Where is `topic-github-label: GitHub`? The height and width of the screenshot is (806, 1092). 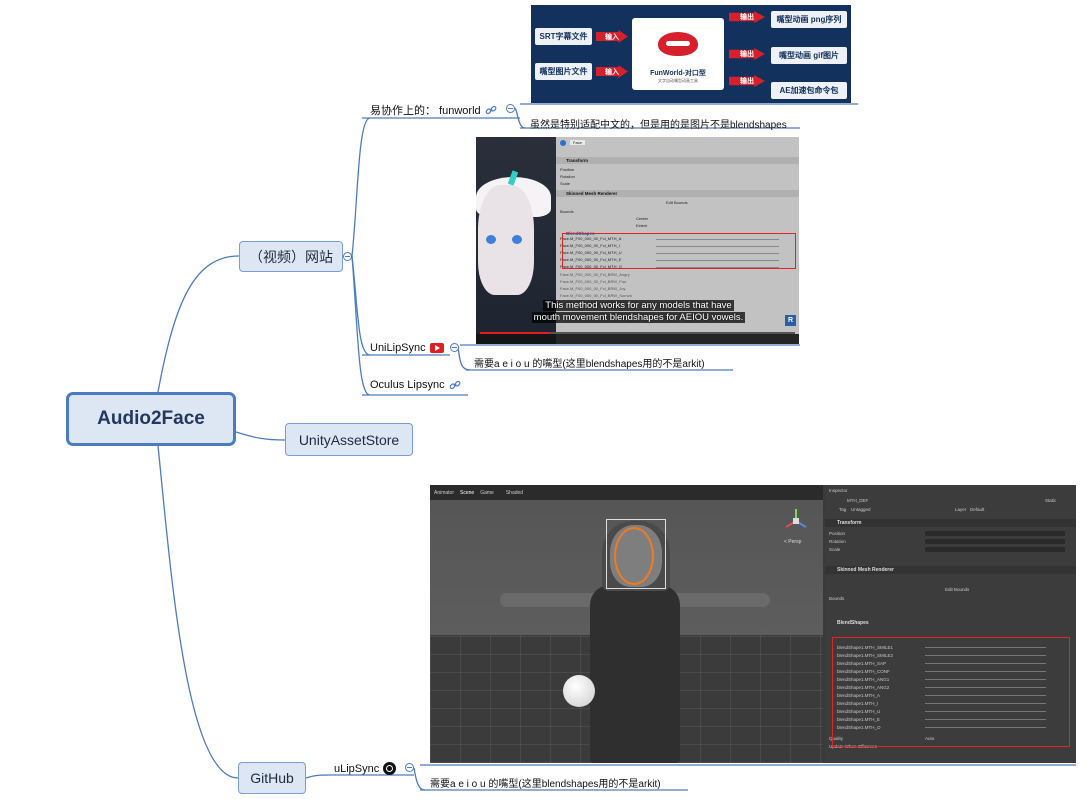 topic-github-label: GitHub is located at coordinates (272, 778).